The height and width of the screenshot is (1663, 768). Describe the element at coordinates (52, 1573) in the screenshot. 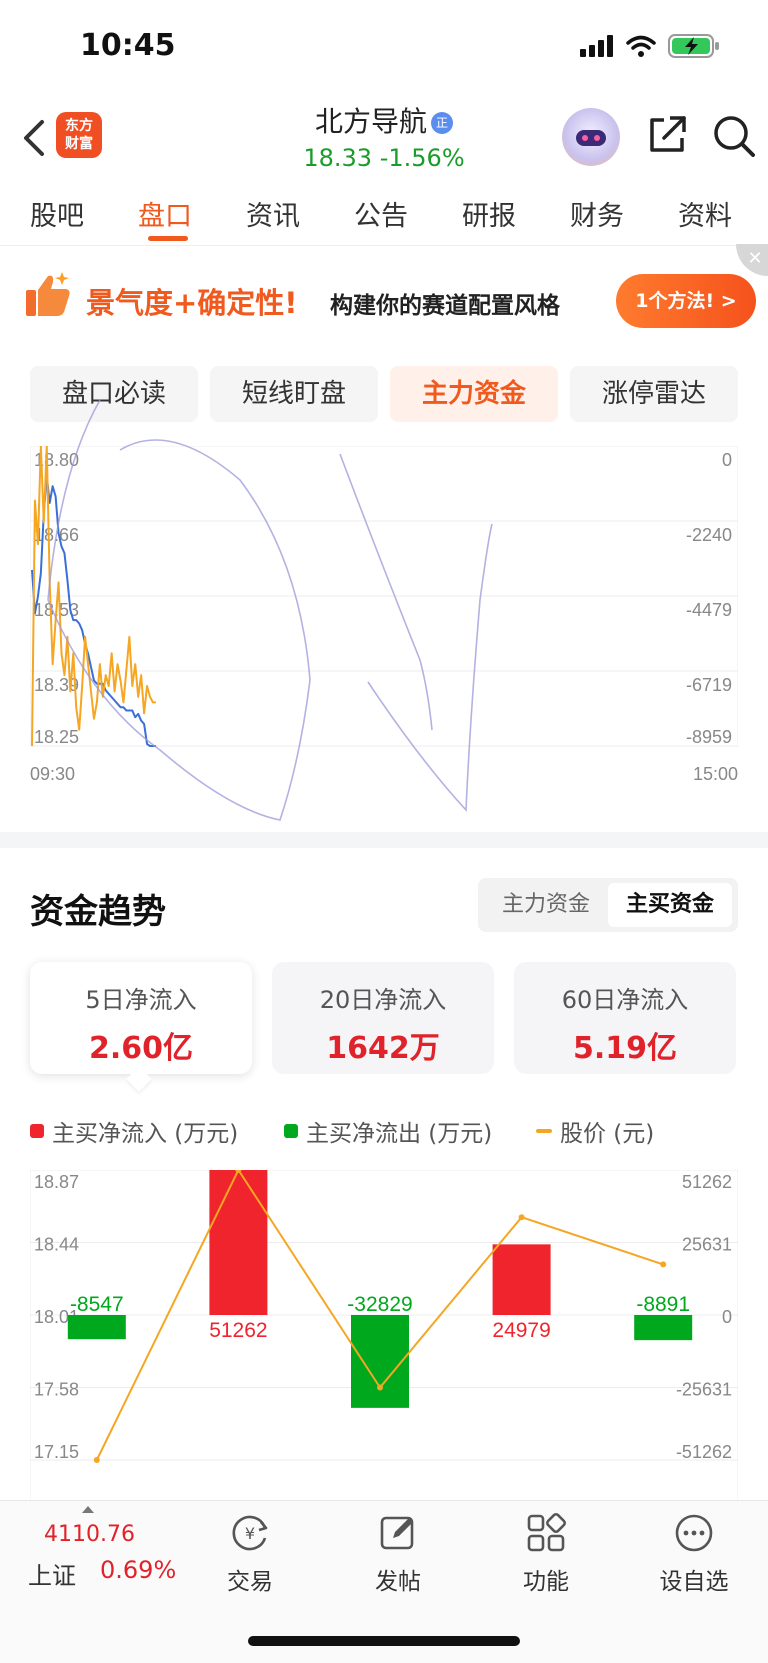

I see `index-name: 上证` at that location.